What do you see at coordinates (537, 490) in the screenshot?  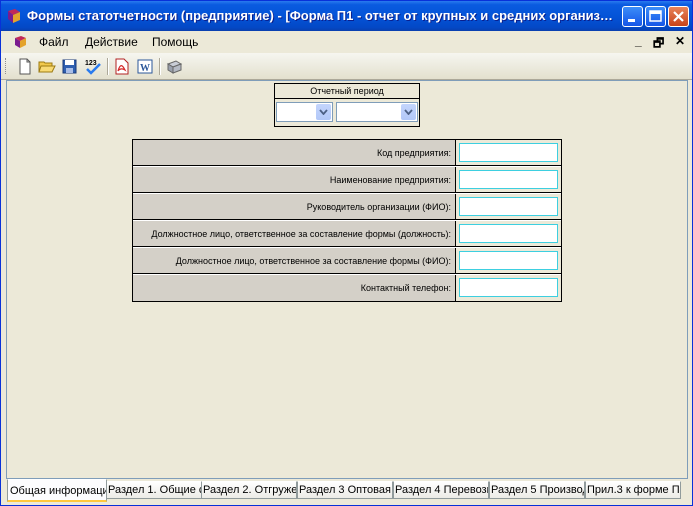 I see `tab-section-5: Раздел 5 Производство` at bounding box center [537, 490].